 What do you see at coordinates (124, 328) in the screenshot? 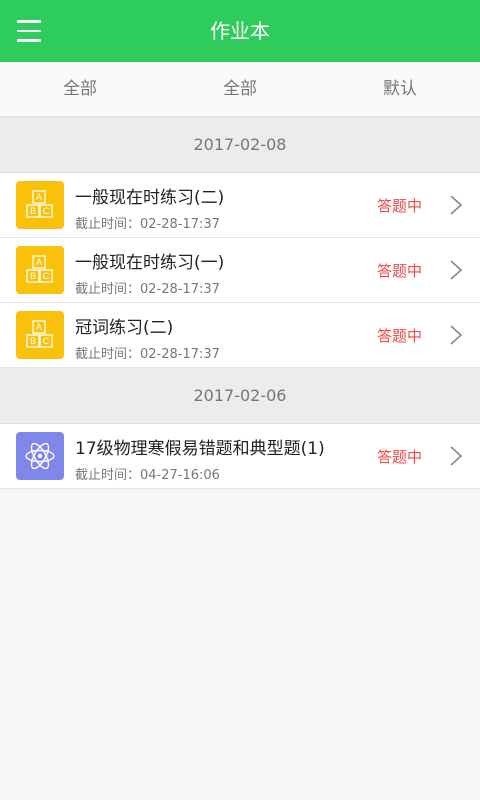
I see `item-title: 冠词练习(二)` at bounding box center [124, 328].